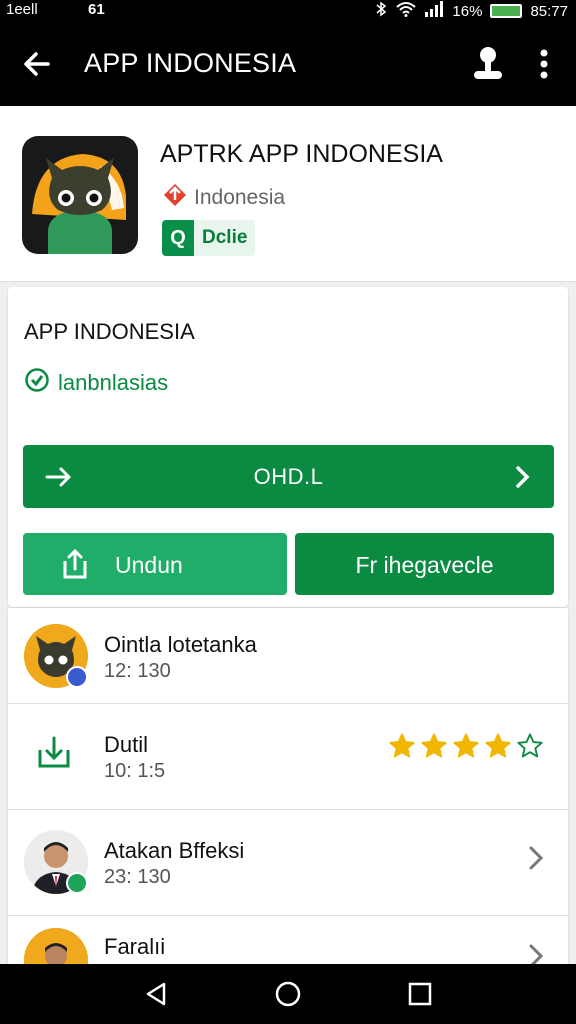  I want to click on download-icon, so click(54, 754).